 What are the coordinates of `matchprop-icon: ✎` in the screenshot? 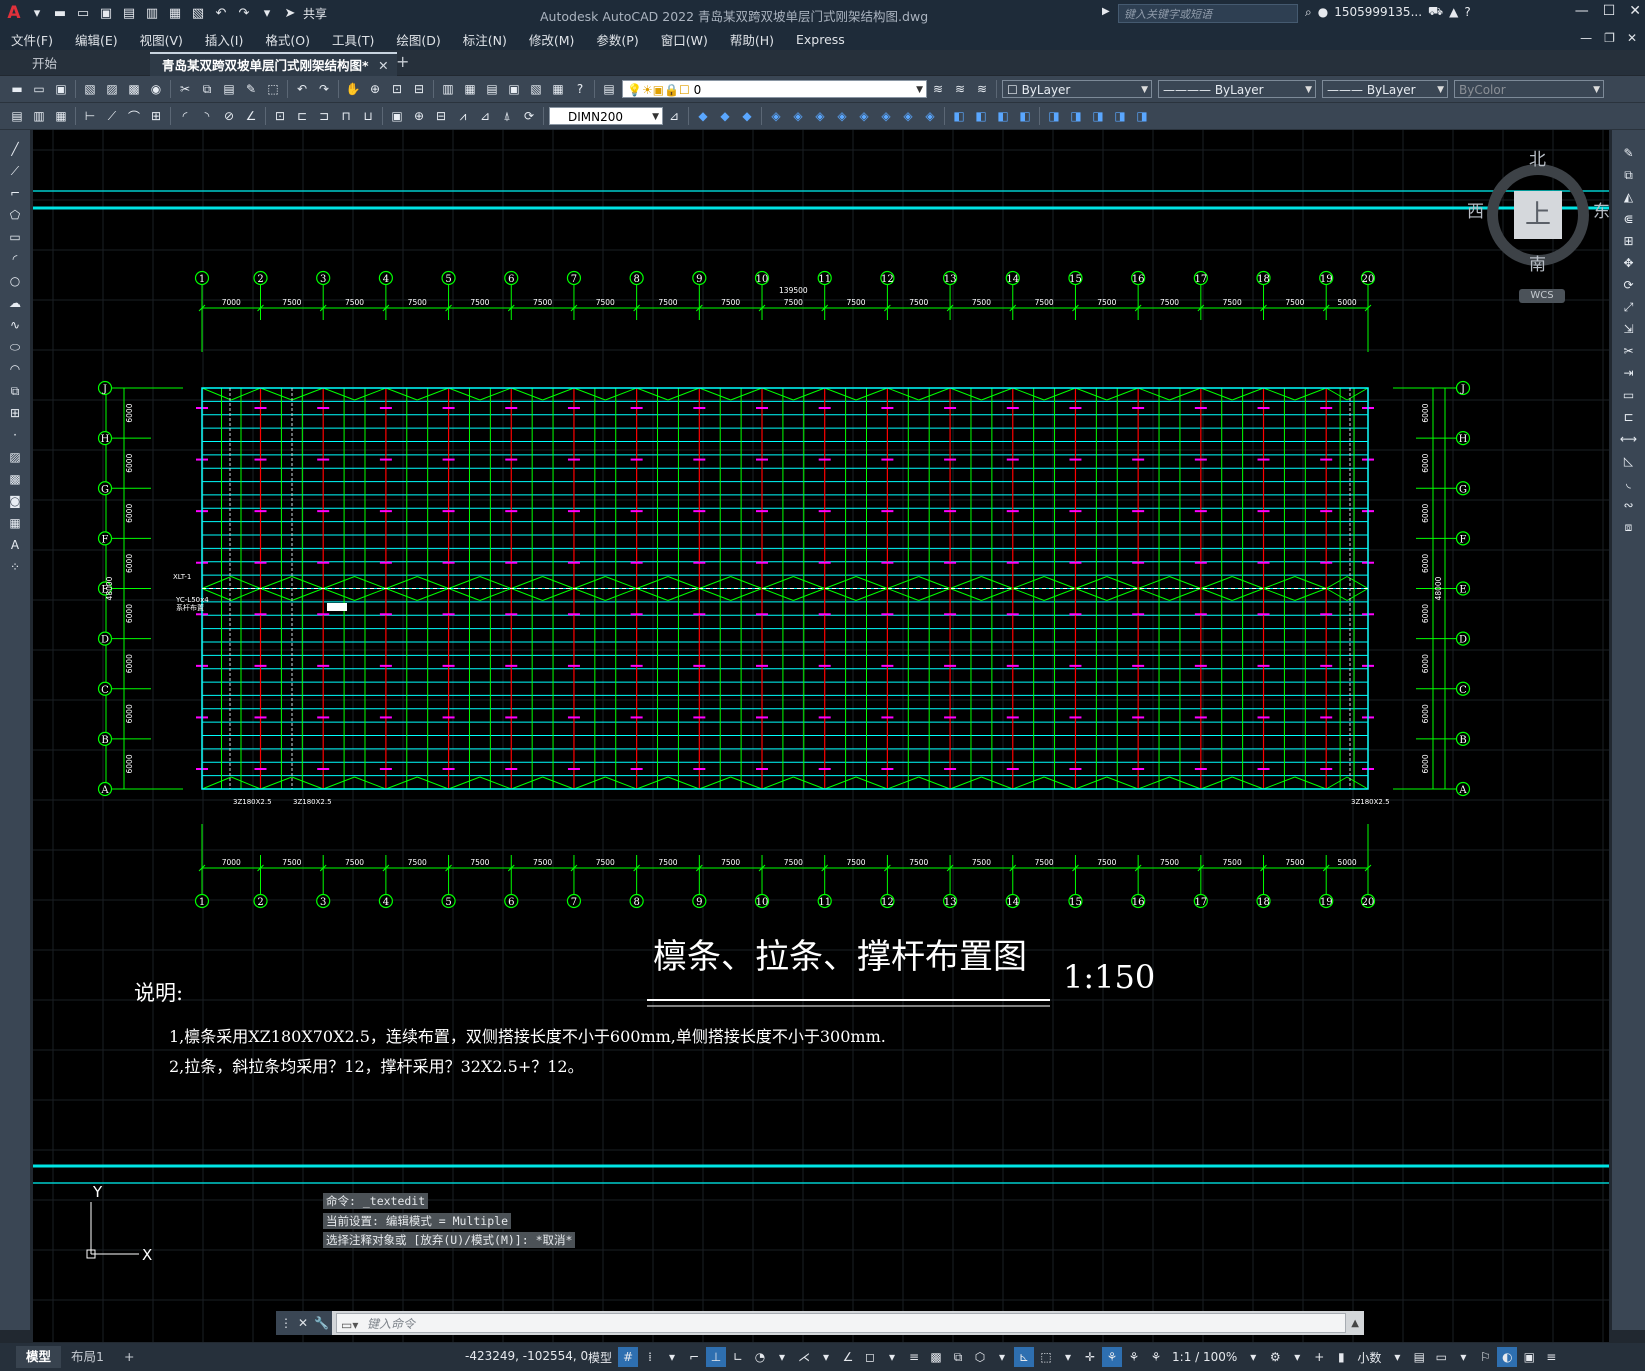 It's located at (251, 89).